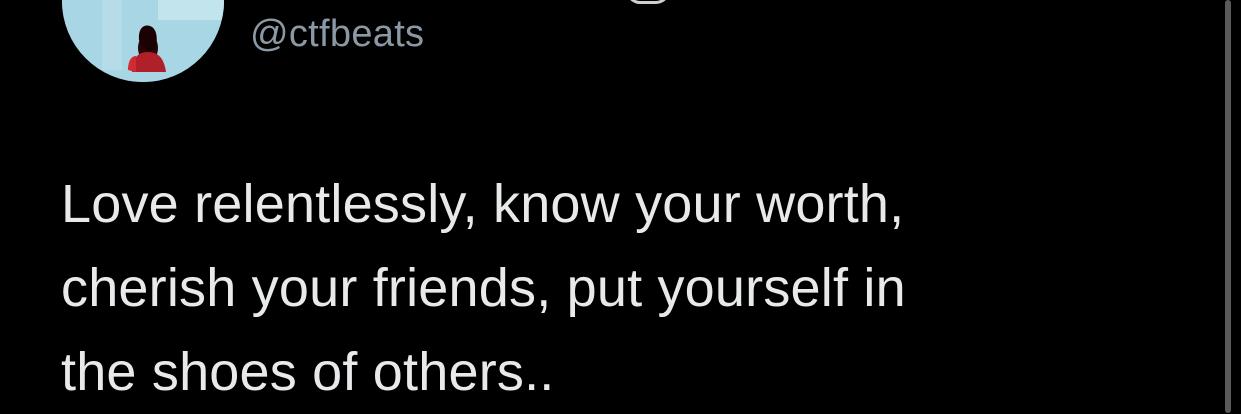 Image resolution: width=1241 pixels, height=414 pixels. I want to click on tweet-text-line: the shoes of others.., so click(308, 372).